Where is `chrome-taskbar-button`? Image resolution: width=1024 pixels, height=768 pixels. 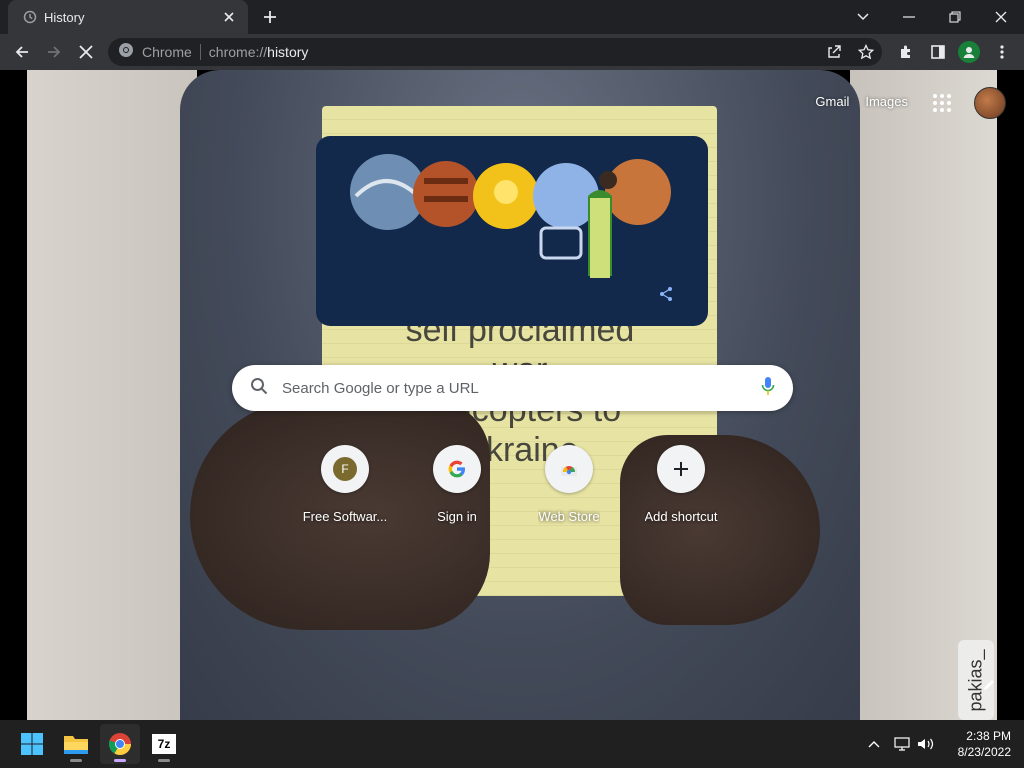 chrome-taskbar-button is located at coordinates (120, 744).